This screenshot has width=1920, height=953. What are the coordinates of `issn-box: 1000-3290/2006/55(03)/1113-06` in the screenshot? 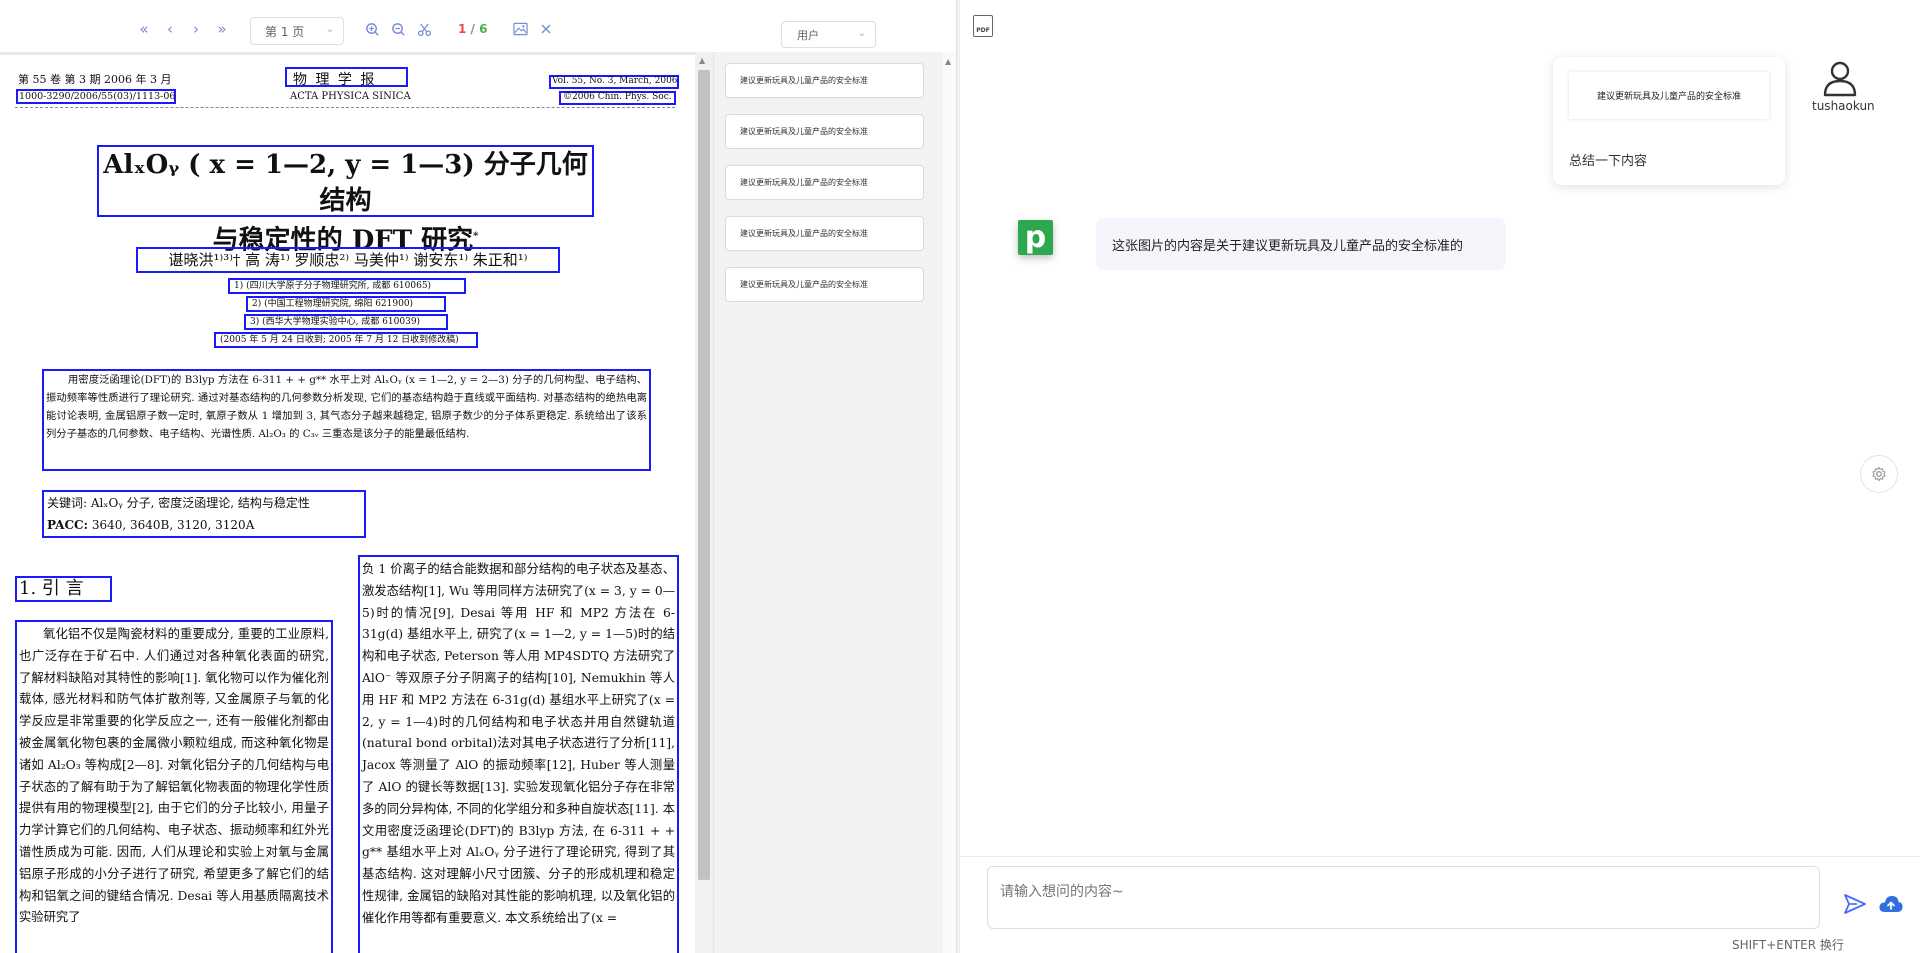 It's located at (96, 96).